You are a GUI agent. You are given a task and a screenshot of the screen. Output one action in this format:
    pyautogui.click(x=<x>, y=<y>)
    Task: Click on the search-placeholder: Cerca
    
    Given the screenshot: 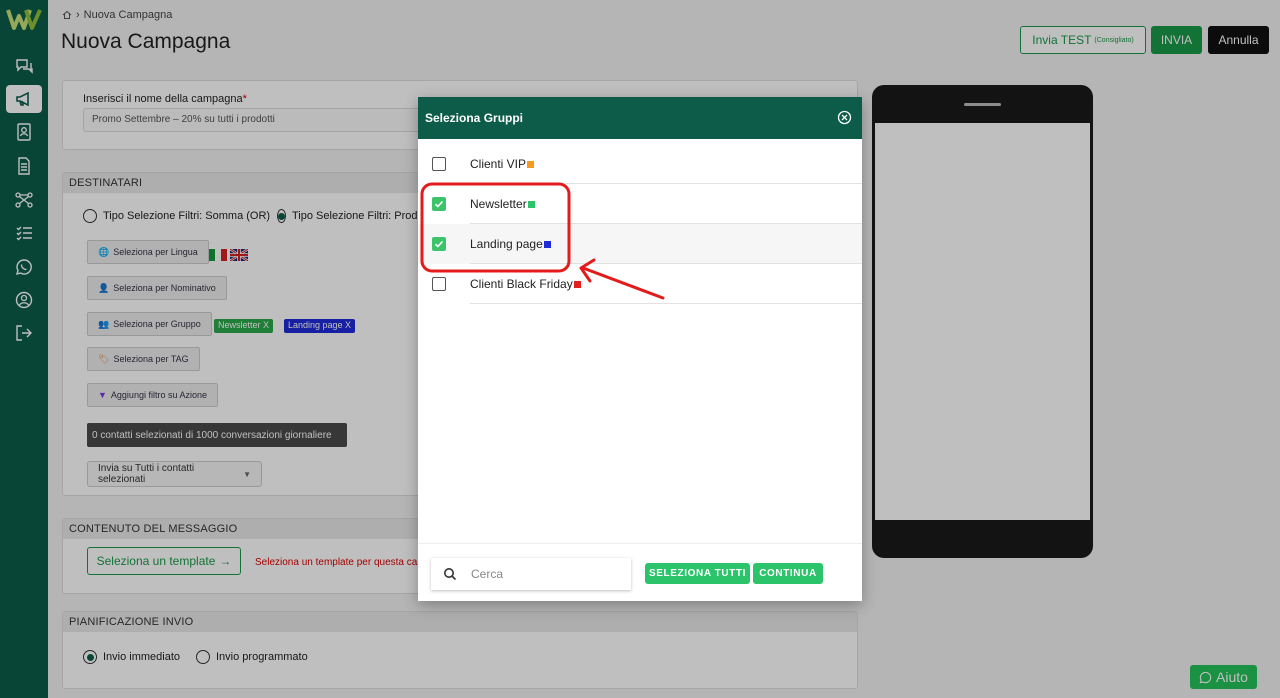 What is the action you would take?
    pyautogui.click(x=487, y=574)
    